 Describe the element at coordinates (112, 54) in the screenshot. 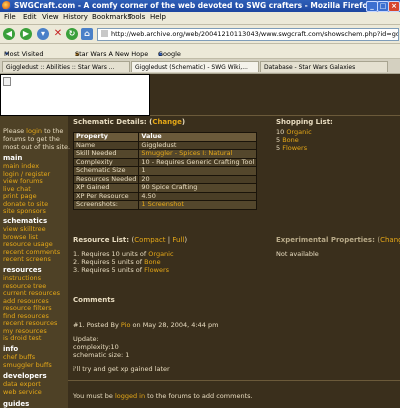

I see `bookmark-label: Star Wars A New Hope` at that location.